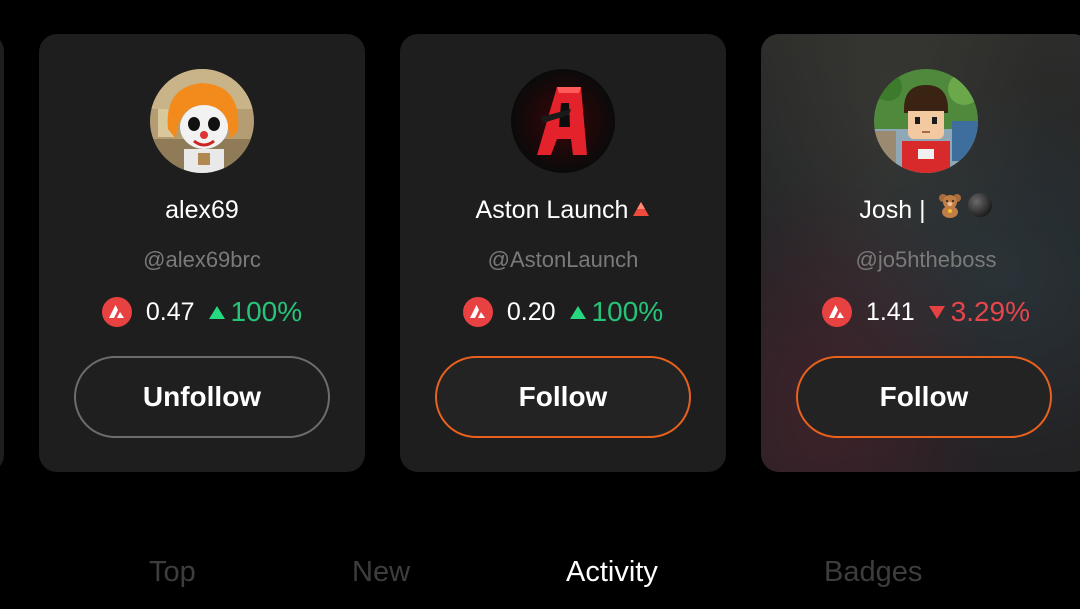 Image resolution: width=1080 pixels, height=609 pixels. Describe the element at coordinates (563, 210) in the screenshot. I see `creator-name: Aston Launch` at that location.